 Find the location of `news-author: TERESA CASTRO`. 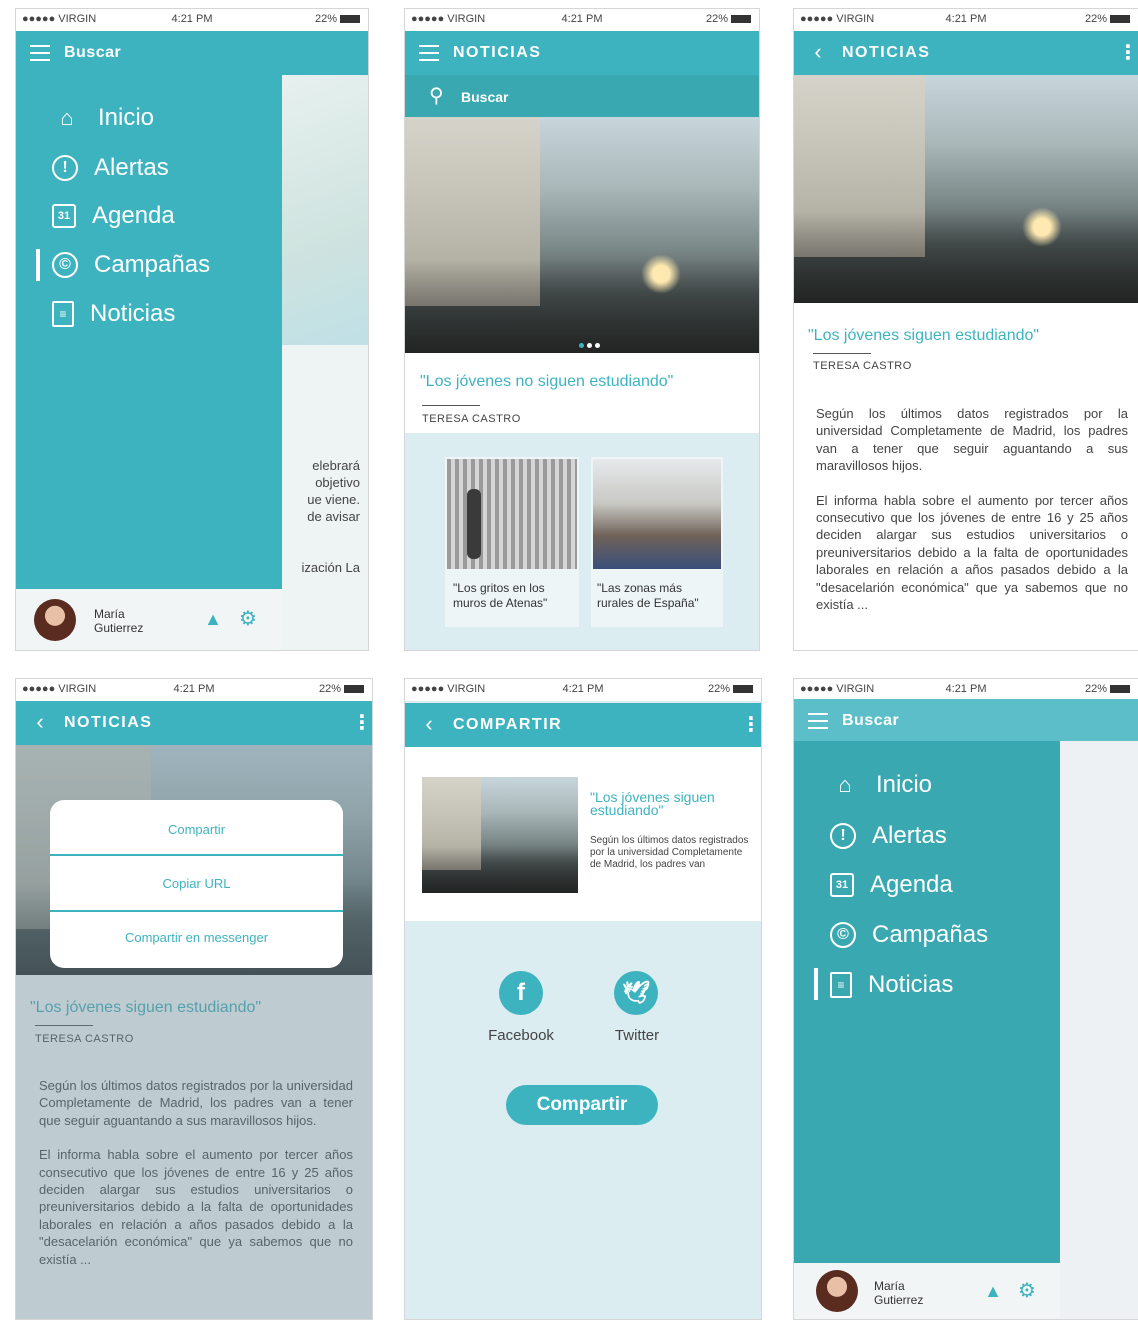

news-author: TERESA CASTRO is located at coordinates (471, 419).